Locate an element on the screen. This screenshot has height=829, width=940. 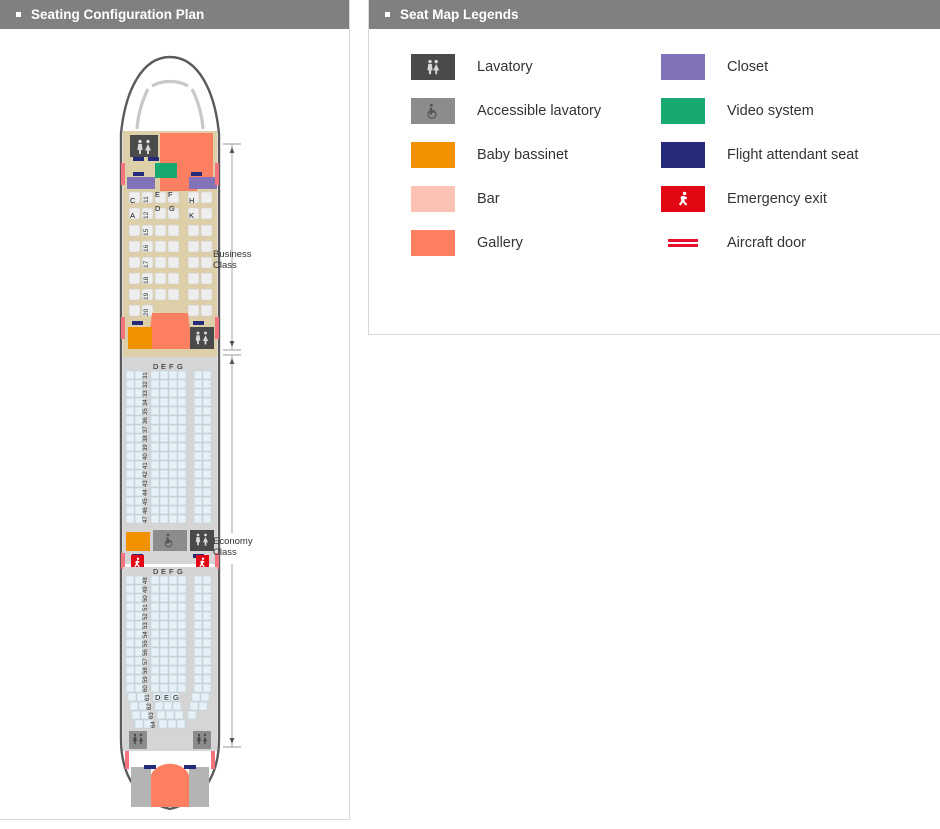
svg-text: 18 is located at coordinates (146, 280).